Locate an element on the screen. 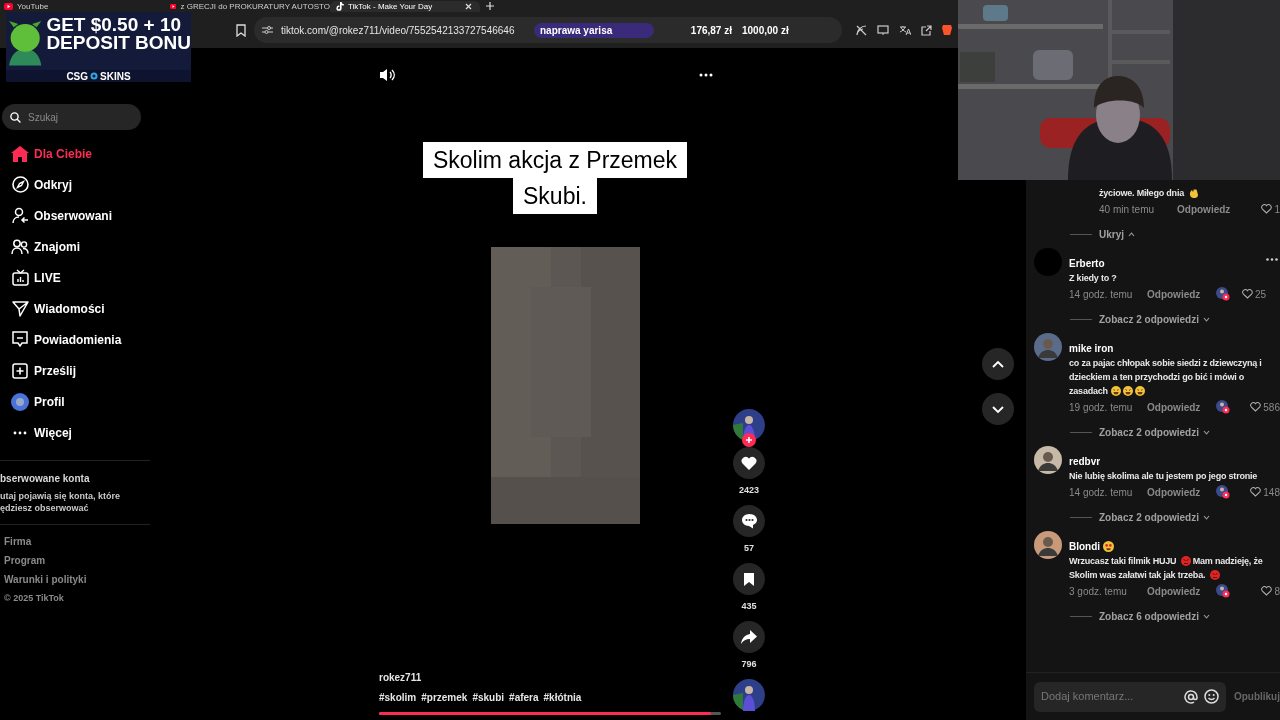 The width and height of the screenshot is (1280, 720). nav-item: Więcej is located at coordinates (95, 432).